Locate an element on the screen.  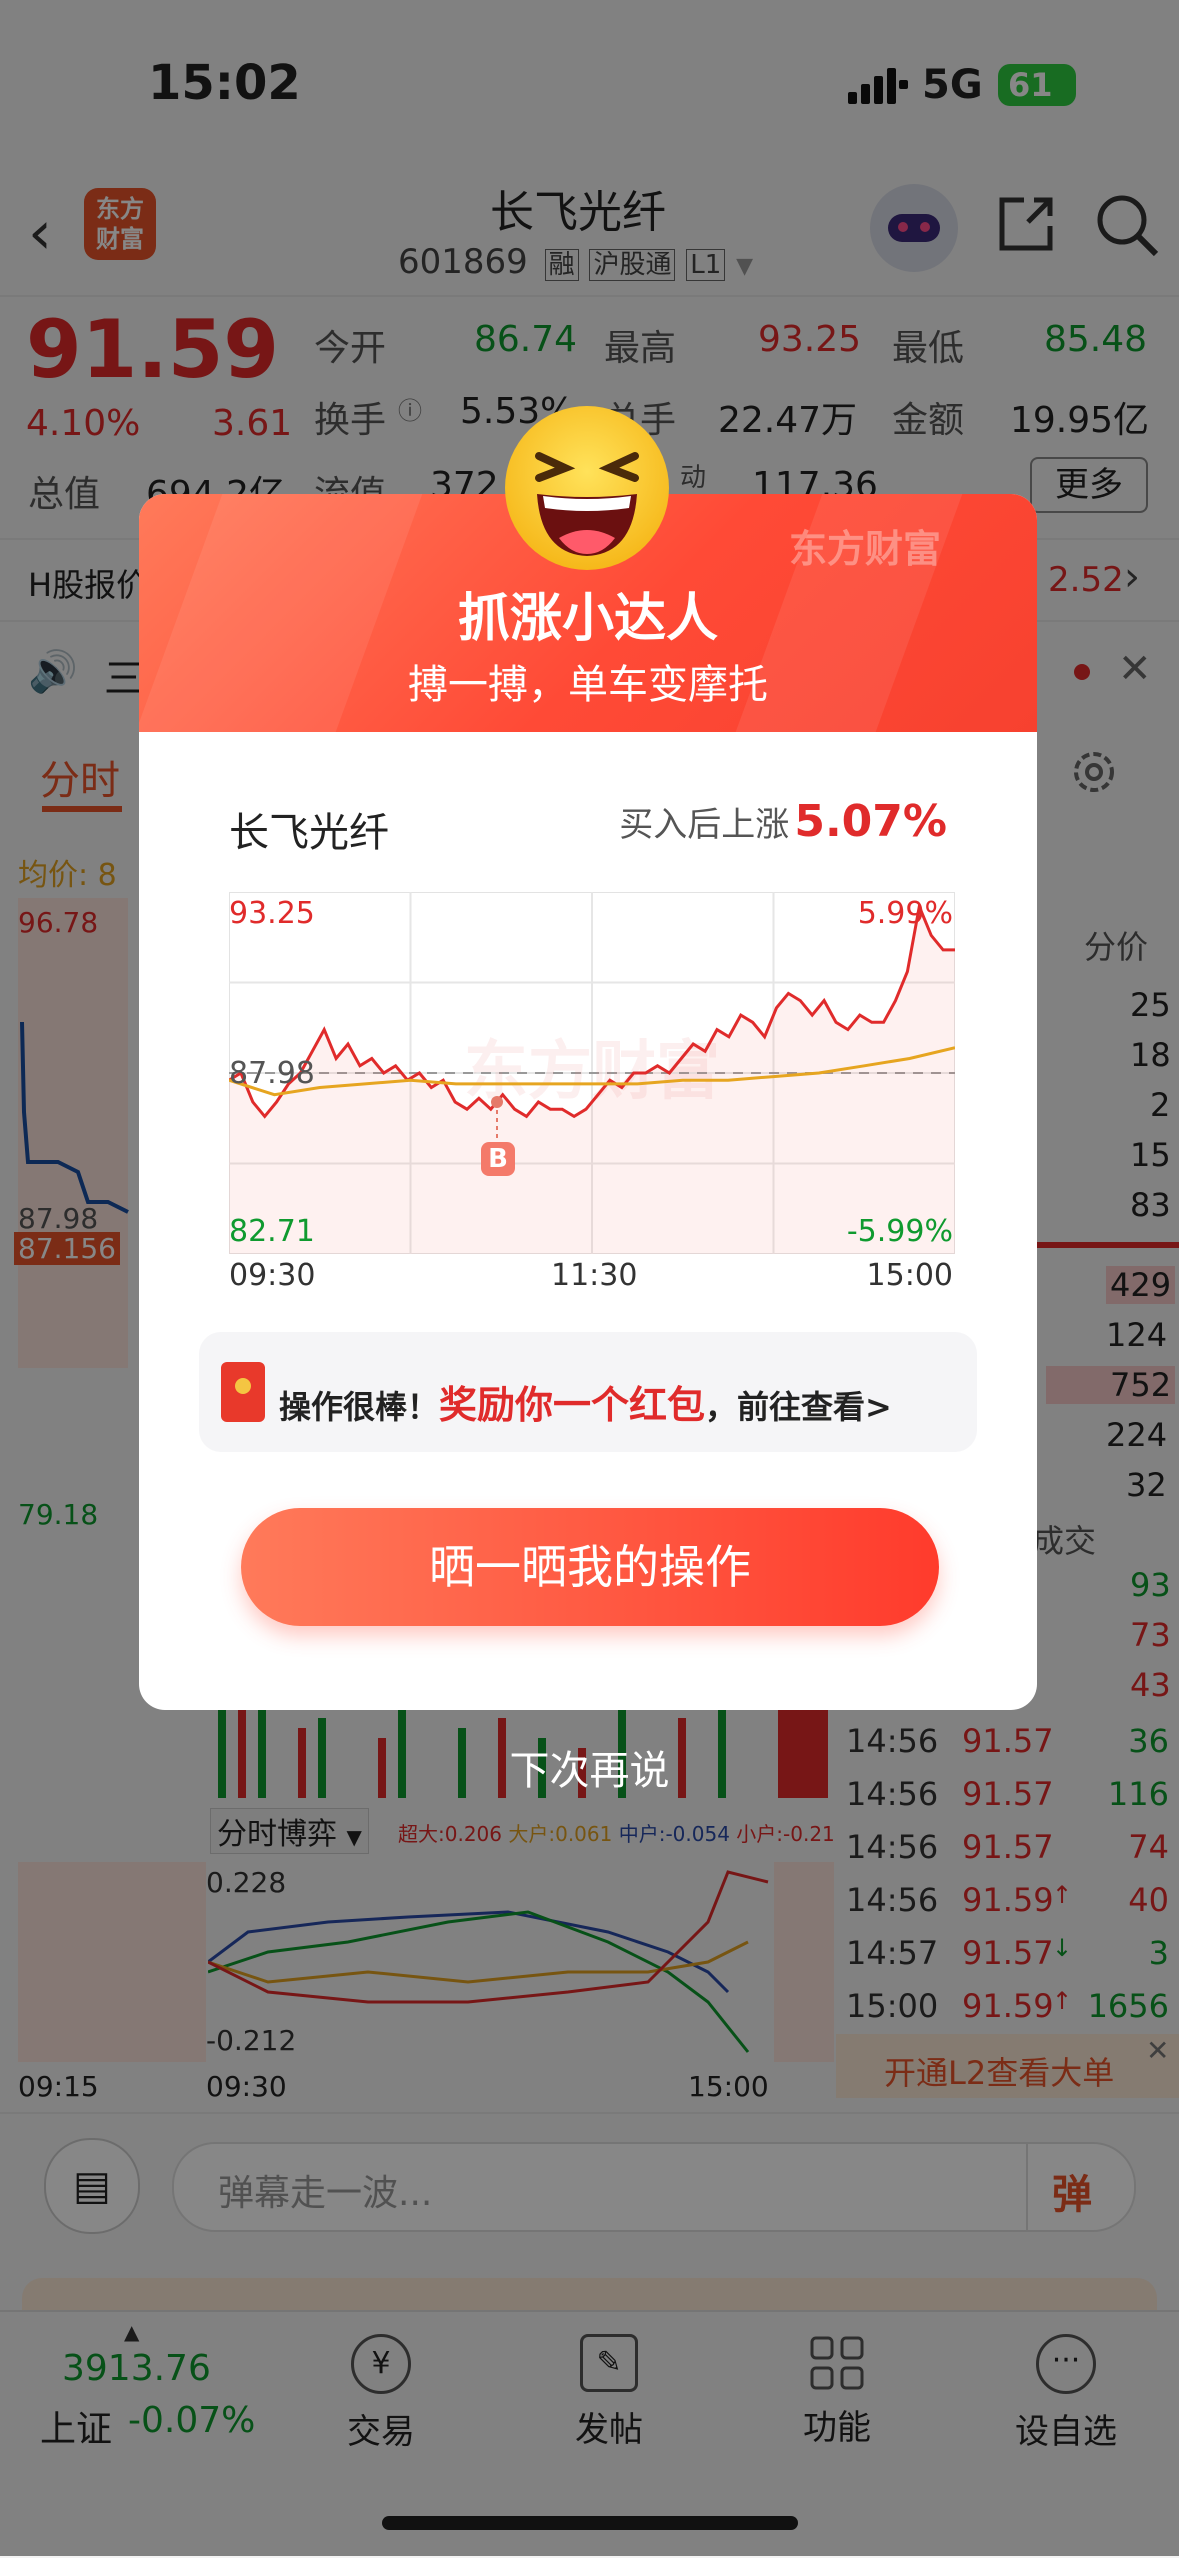
reward-suffix: ，前往查看> is located at coordinates (798, 1407).